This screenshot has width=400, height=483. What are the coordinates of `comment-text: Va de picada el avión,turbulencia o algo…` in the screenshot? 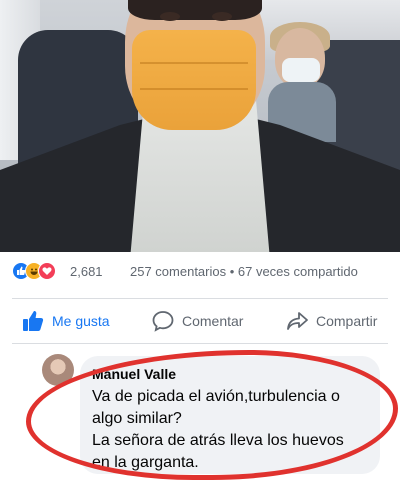 It's located at (232, 430).